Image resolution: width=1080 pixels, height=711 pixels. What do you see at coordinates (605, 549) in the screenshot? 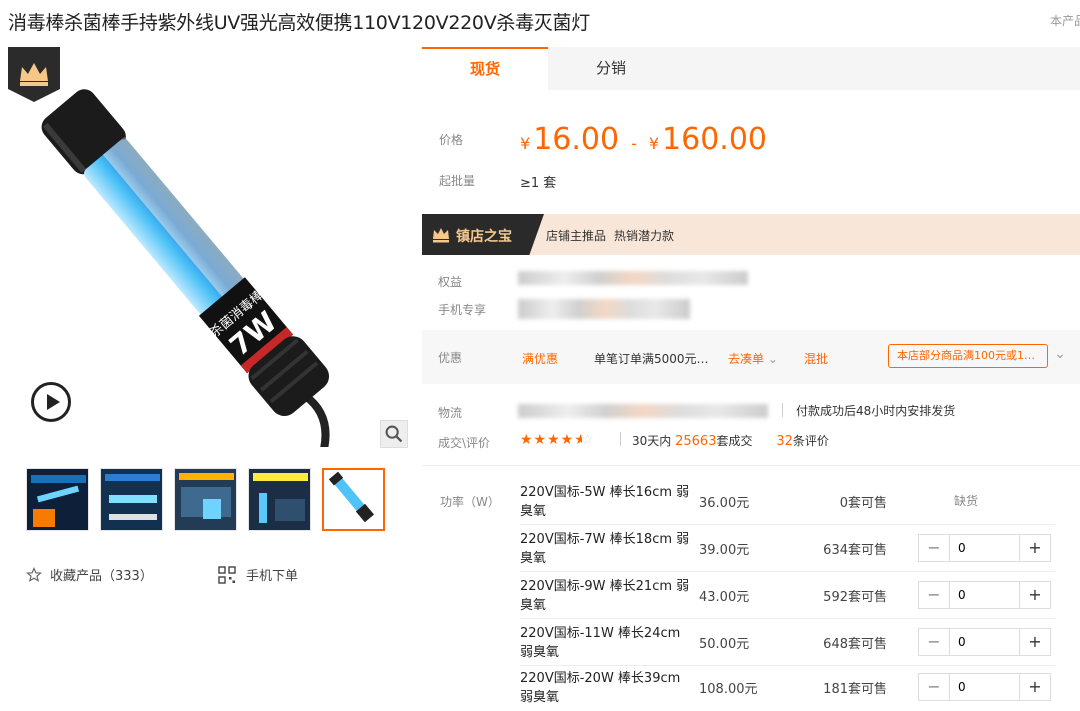
I see `sku-name: 220V国标-7W 棒长18cm 弱臭氧` at bounding box center [605, 549].